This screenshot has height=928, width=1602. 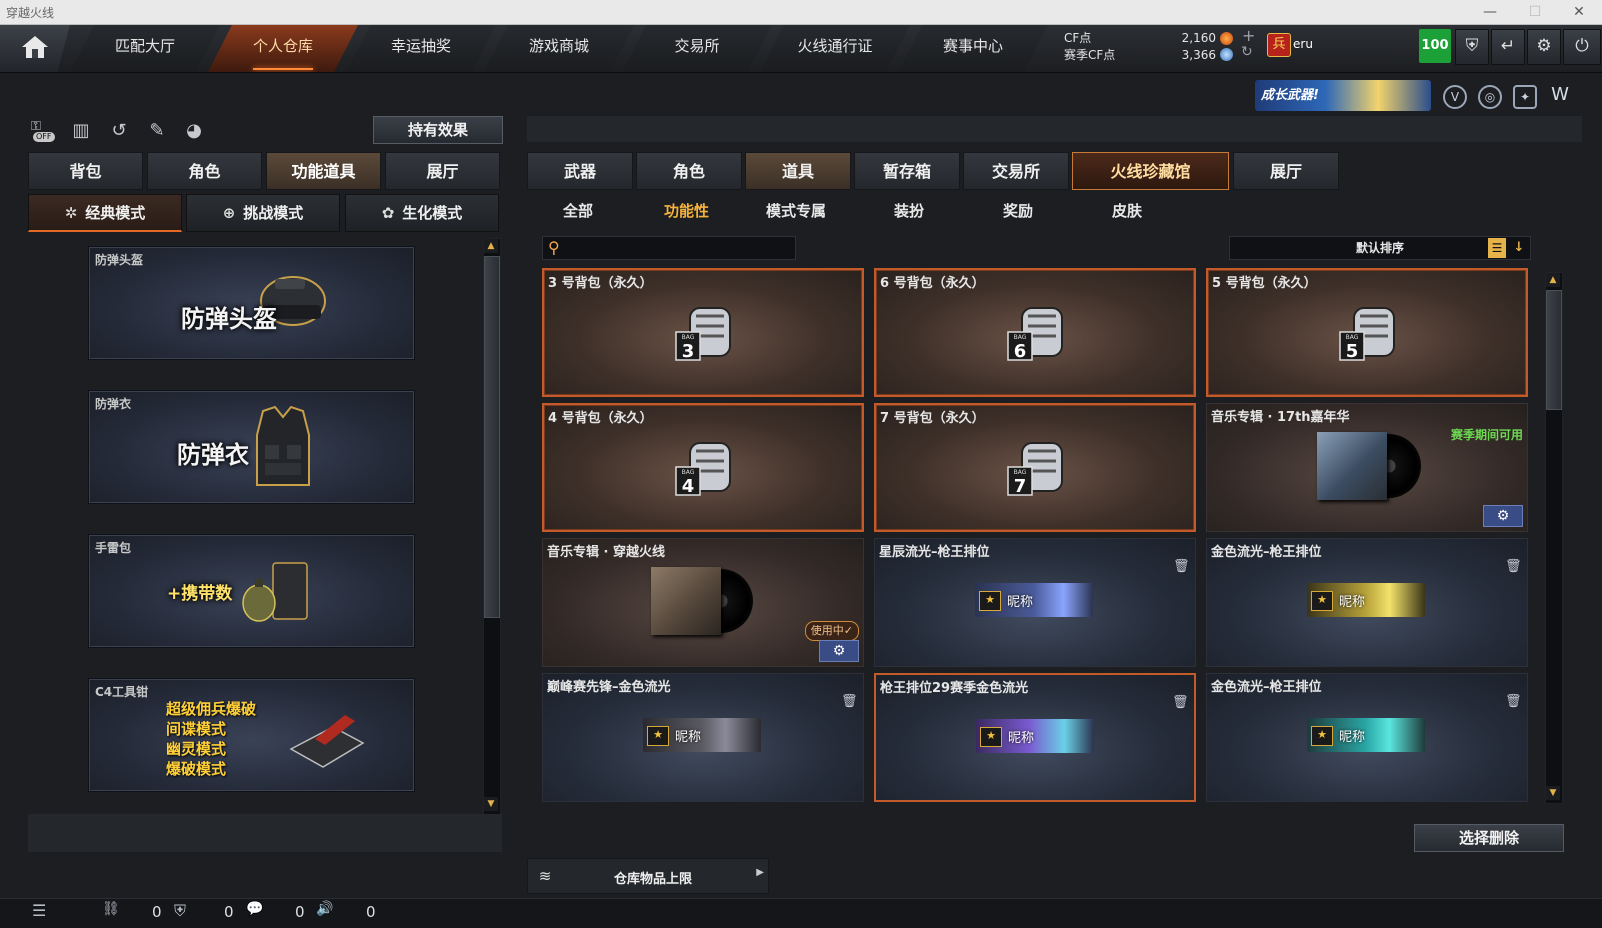 I want to click on hold-effect-button: 持有效果, so click(x=438, y=130).